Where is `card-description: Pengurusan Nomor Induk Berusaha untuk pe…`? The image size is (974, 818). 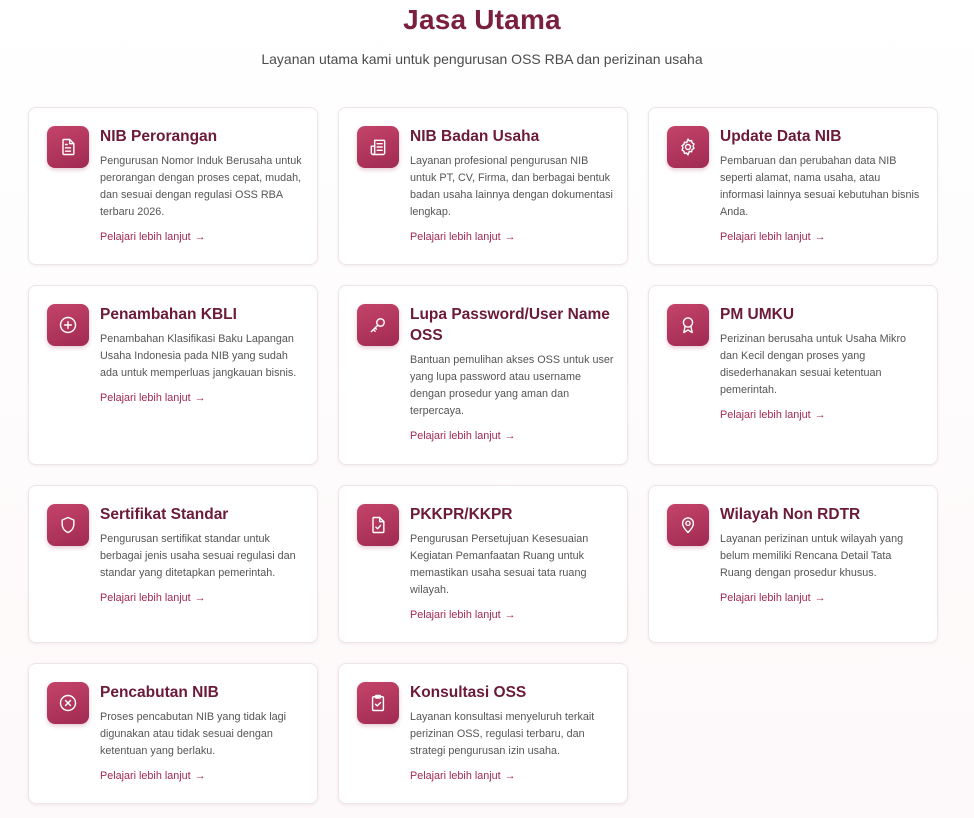
card-description: Pengurusan Nomor Induk Berusaha untuk pe… is located at coordinates (201, 186).